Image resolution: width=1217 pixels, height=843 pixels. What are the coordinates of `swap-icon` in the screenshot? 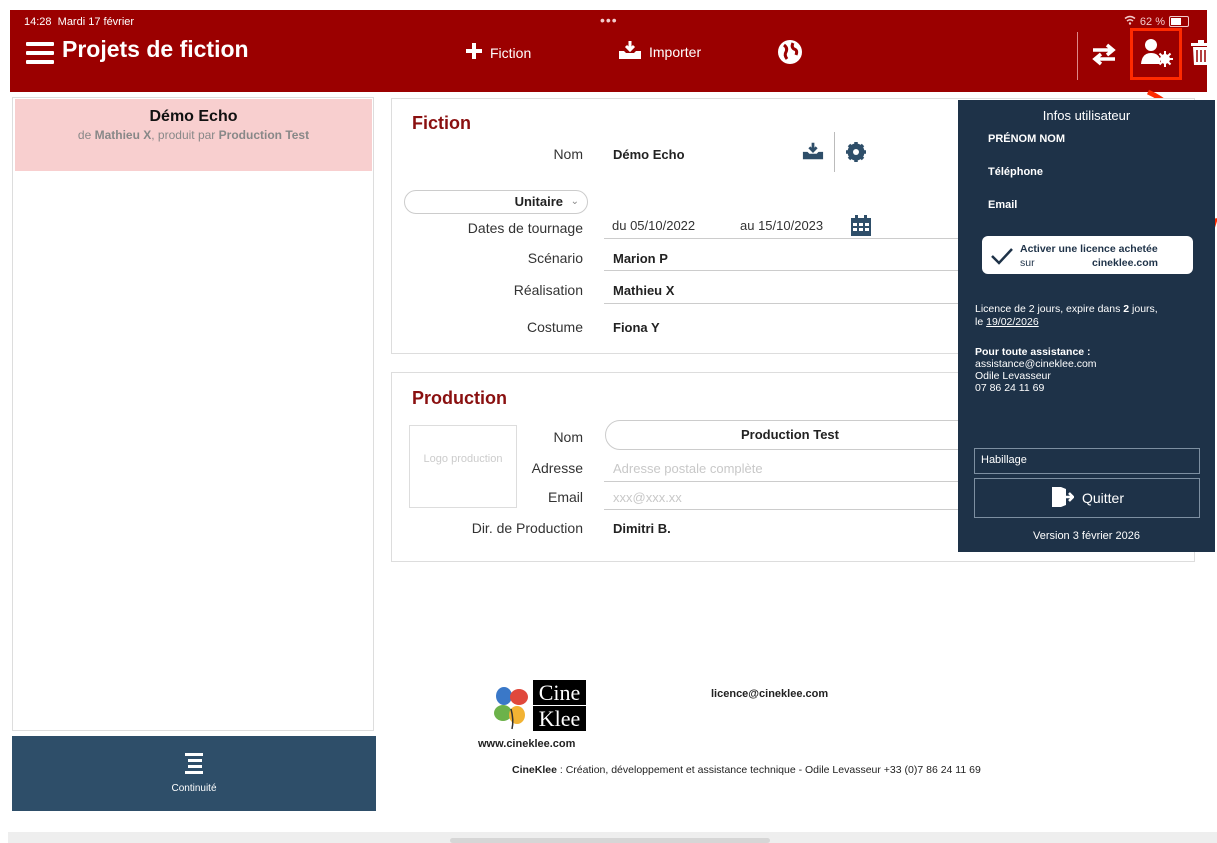 It's located at (1104, 56).